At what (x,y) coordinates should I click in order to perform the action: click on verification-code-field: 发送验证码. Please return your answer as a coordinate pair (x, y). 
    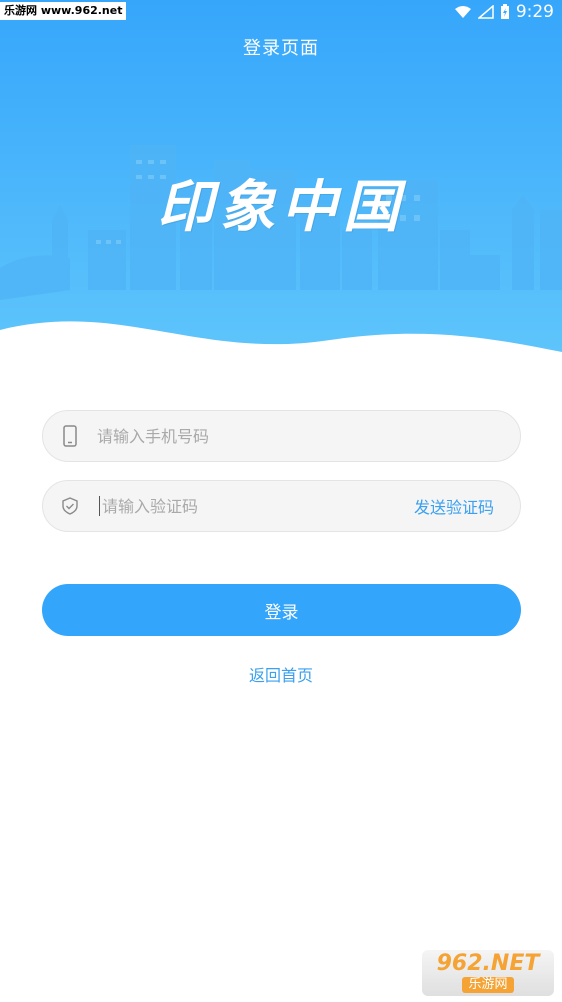
    Looking at the image, I should click on (281, 506).